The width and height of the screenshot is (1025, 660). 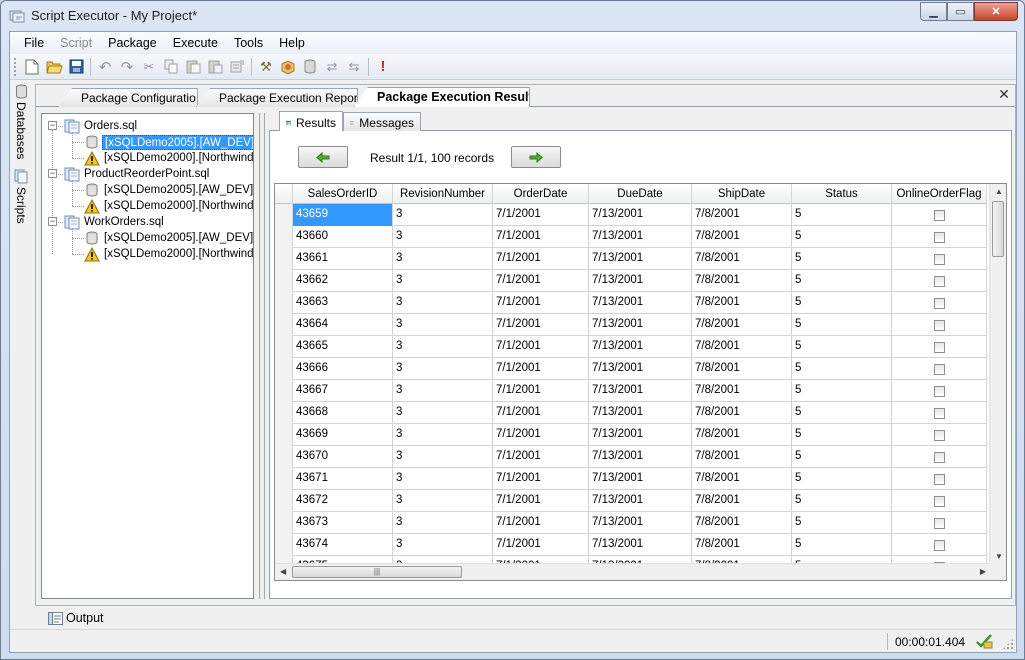 I want to click on tree-script-node: Orders.sql, so click(x=101, y=126).